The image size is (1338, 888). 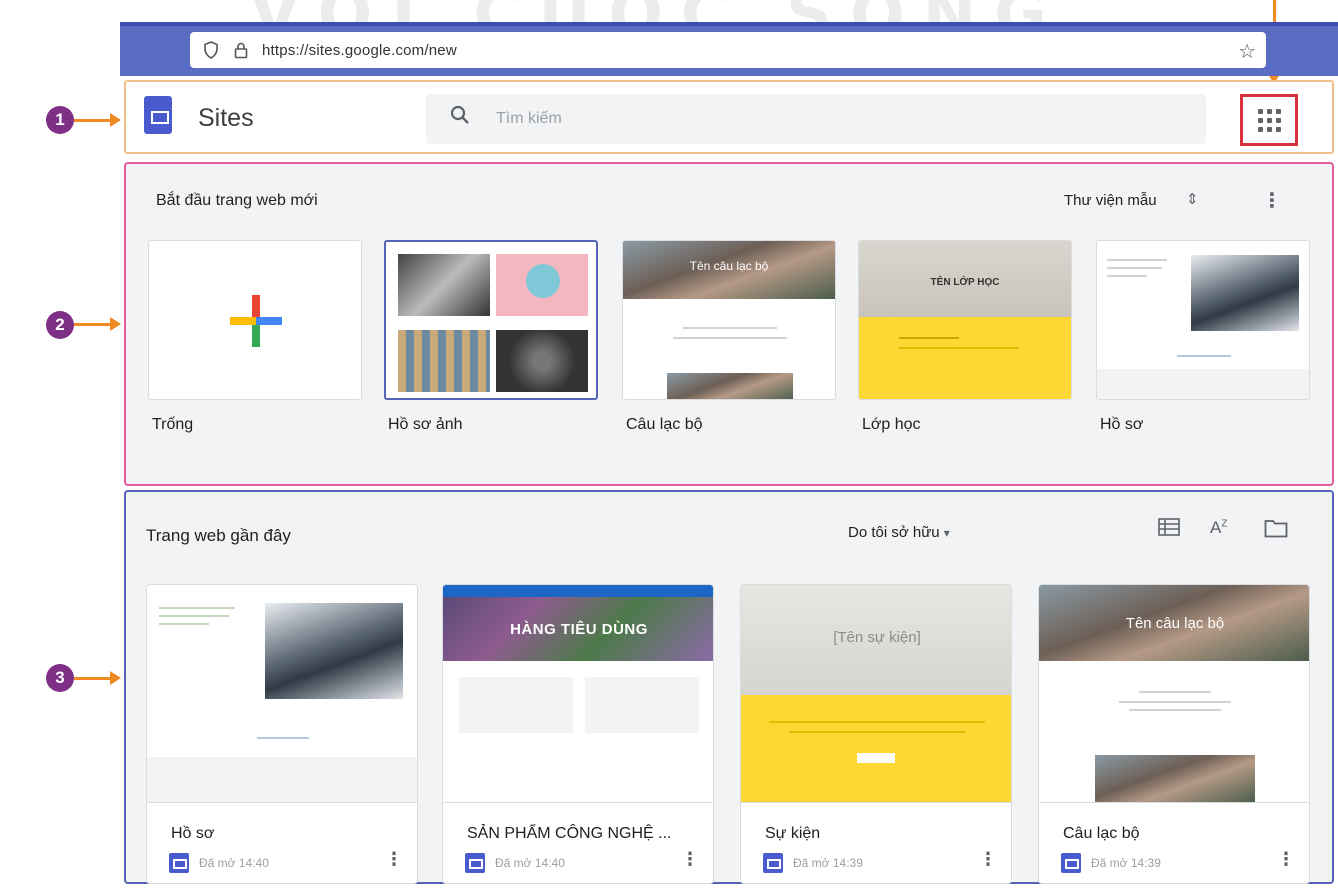 What do you see at coordinates (282, 694) in the screenshot?
I see `site-thumbnail` at bounding box center [282, 694].